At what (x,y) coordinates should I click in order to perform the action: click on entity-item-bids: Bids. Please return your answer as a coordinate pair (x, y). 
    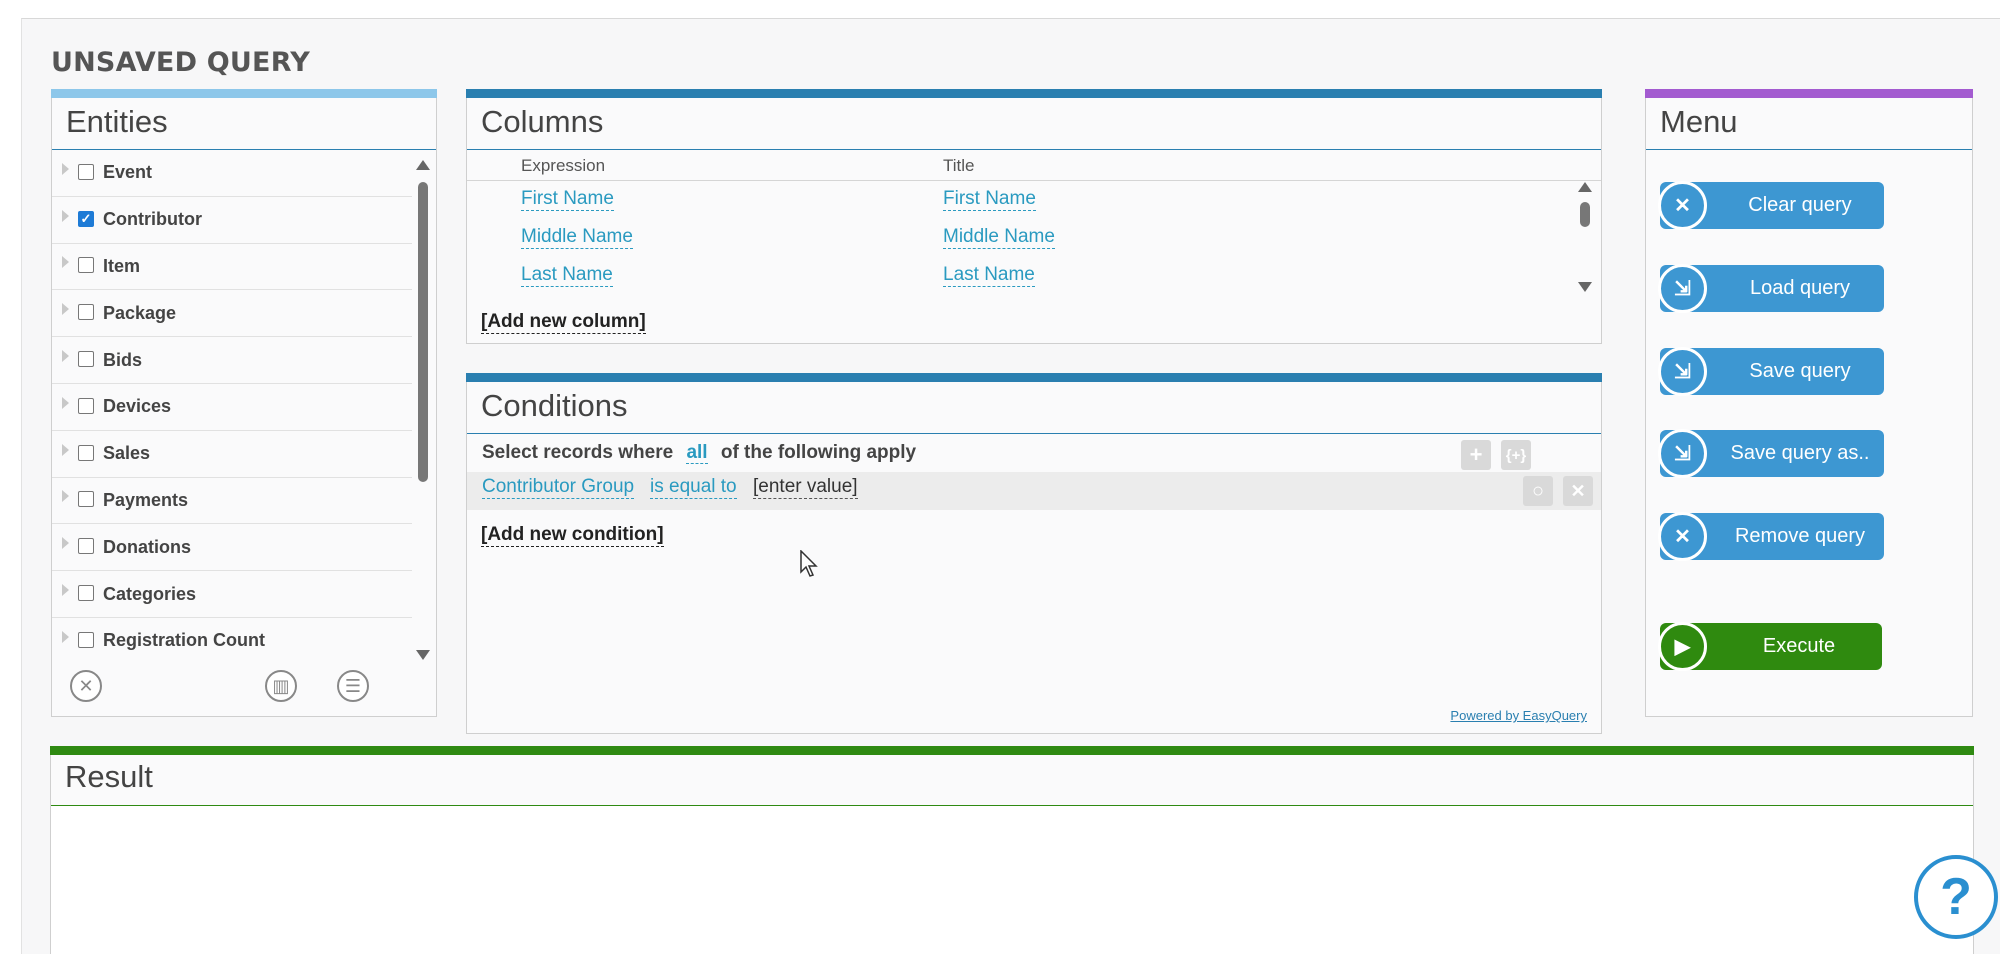
    Looking at the image, I should click on (232, 360).